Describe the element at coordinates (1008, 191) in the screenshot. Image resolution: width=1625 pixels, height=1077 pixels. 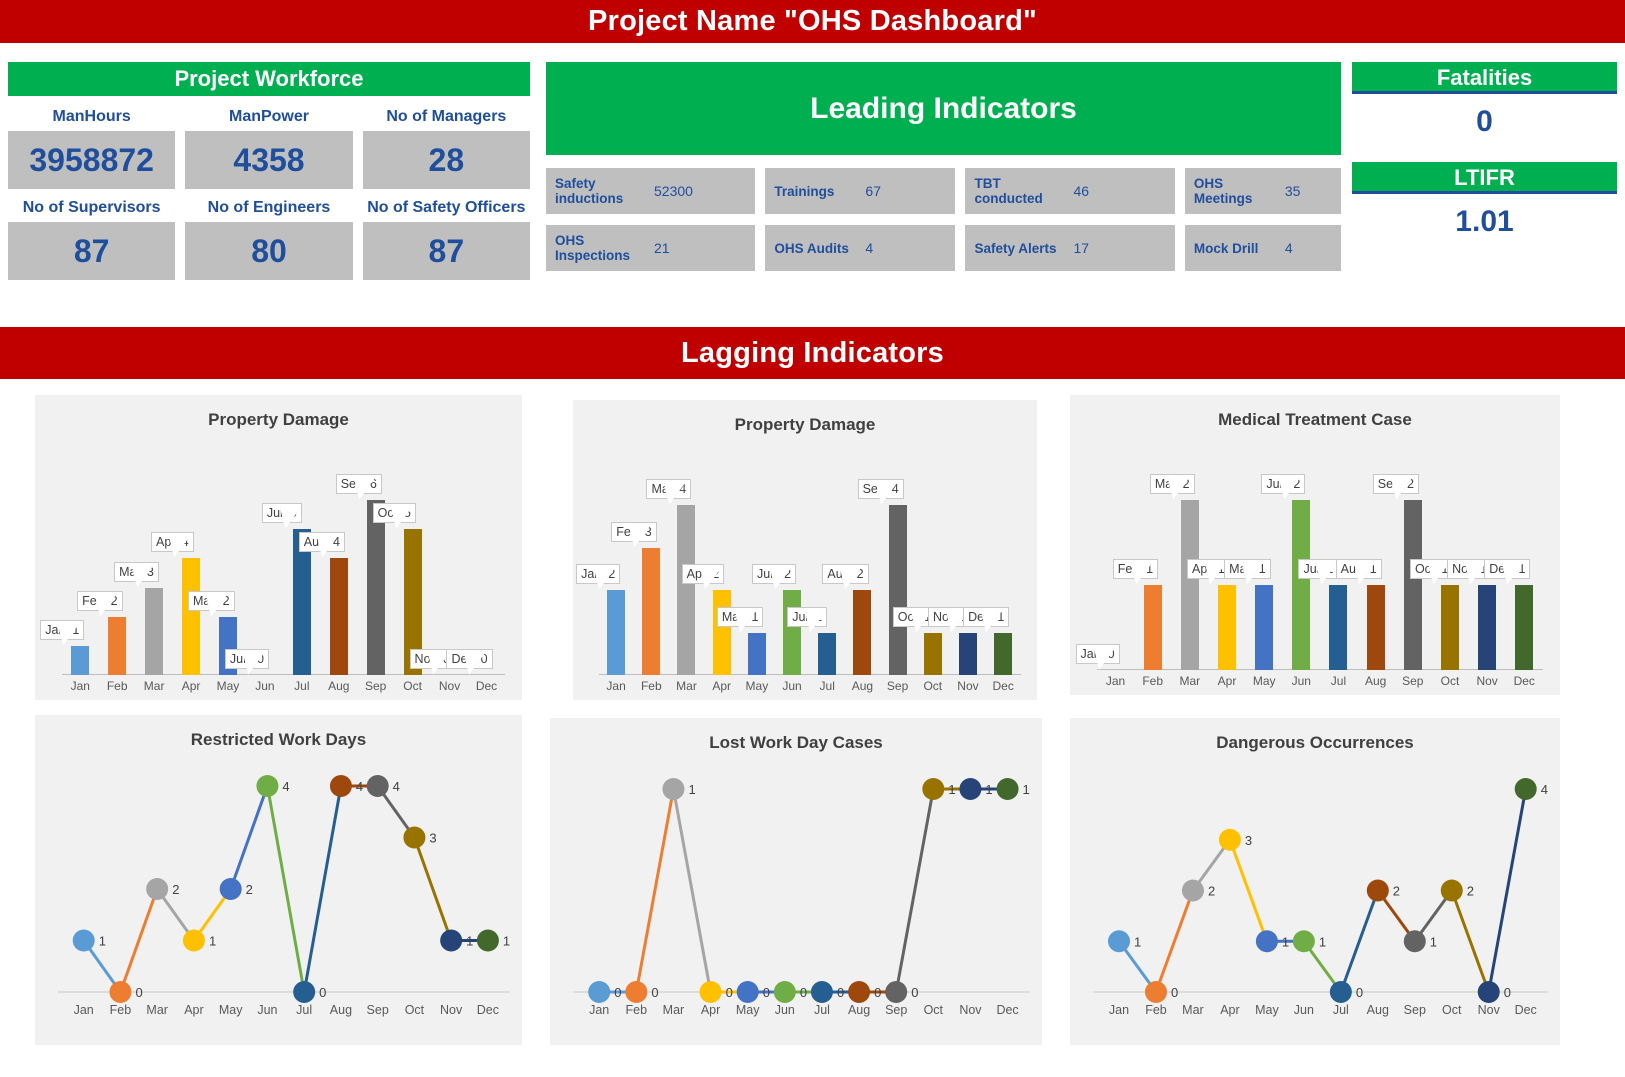
I see `leading-tile-label: TBT conducted` at that location.